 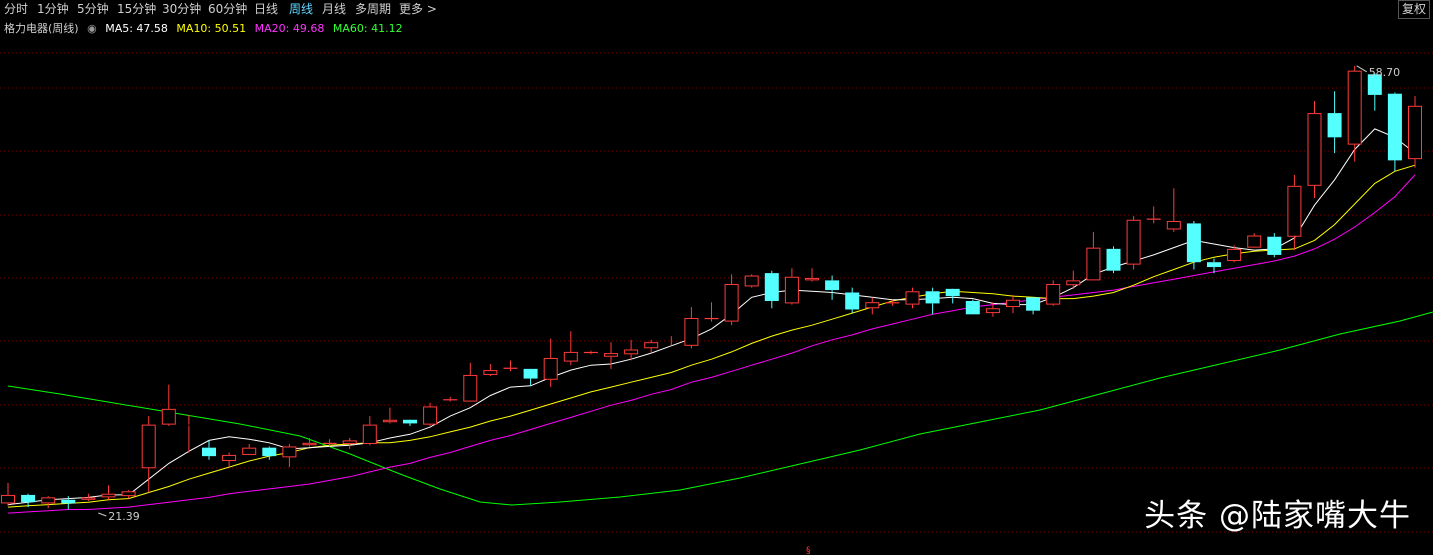 I want to click on period-tab: 多周期, so click(x=373, y=9).